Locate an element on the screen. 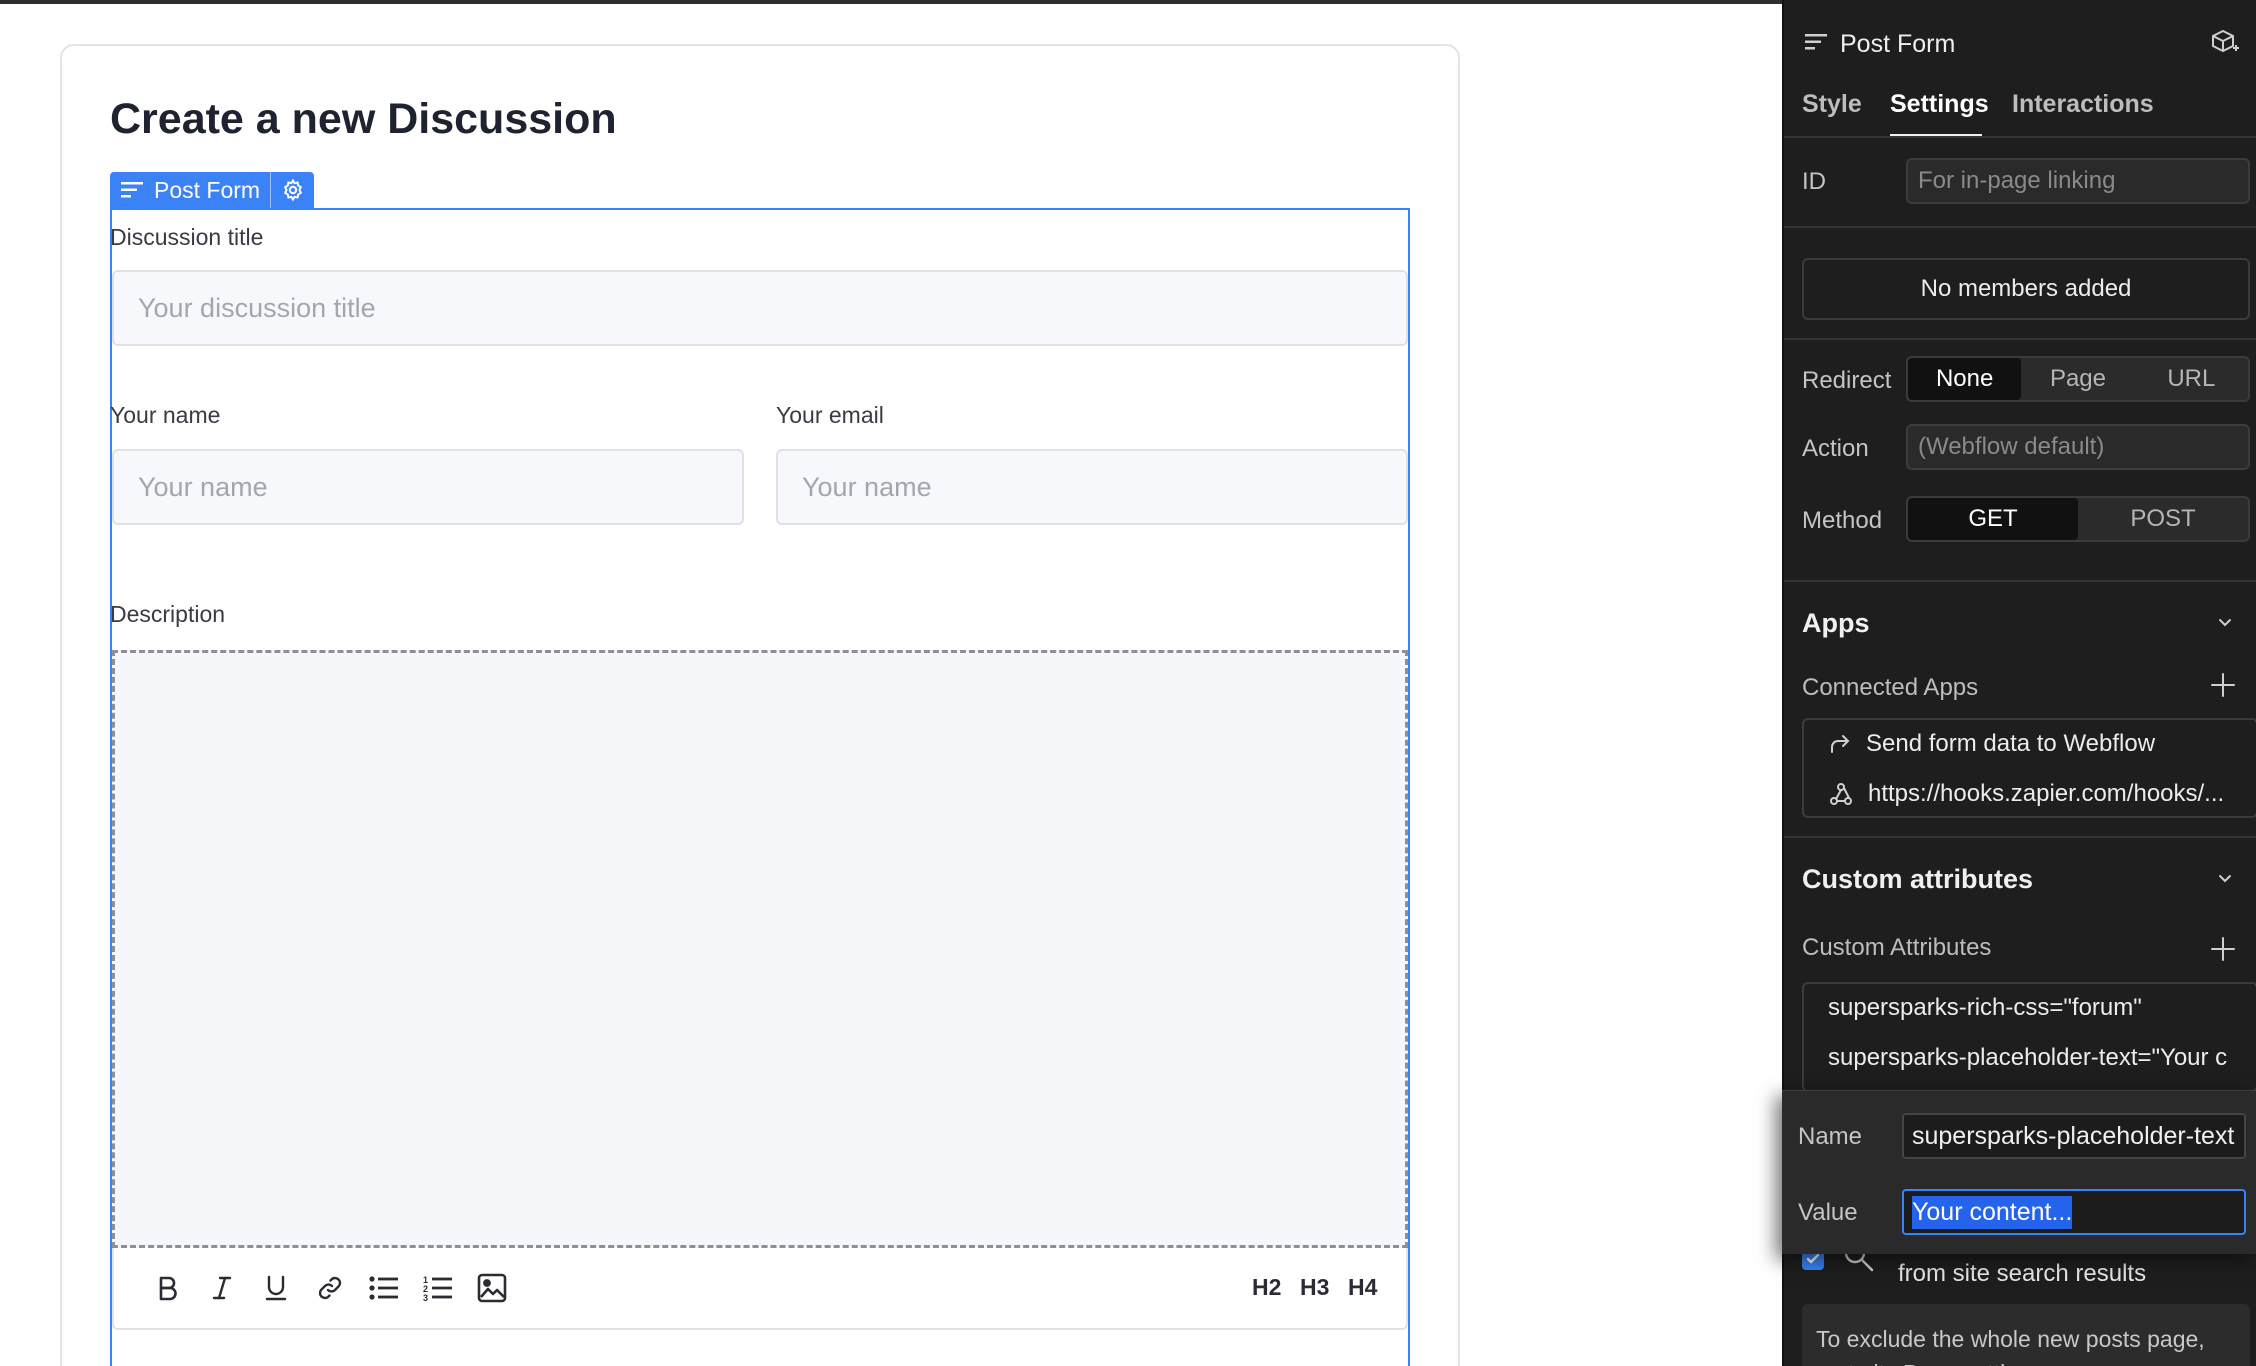 Image resolution: width=2256 pixels, height=1366 pixels. tab-style: Style is located at coordinates (1832, 104).